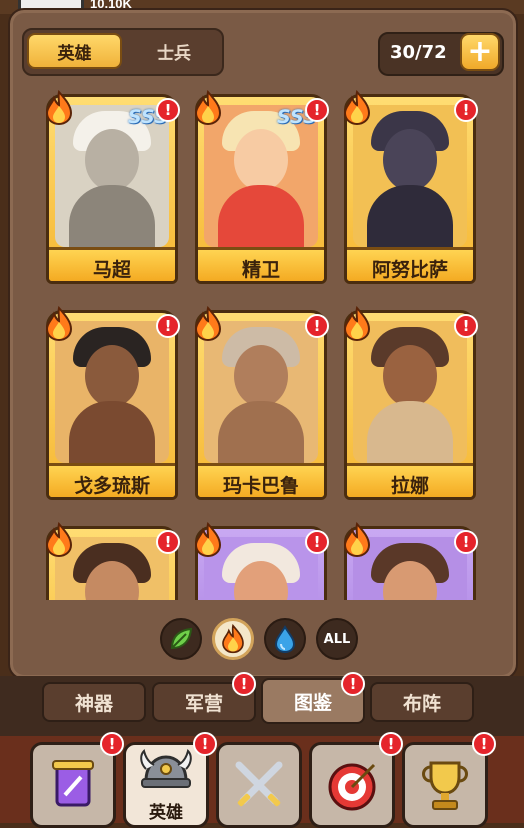 Image resolution: width=524 pixels, height=828 pixels. What do you see at coordinates (112, 264) in the screenshot?
I see `hero-name: 马超` at bounding box center [112, 264].